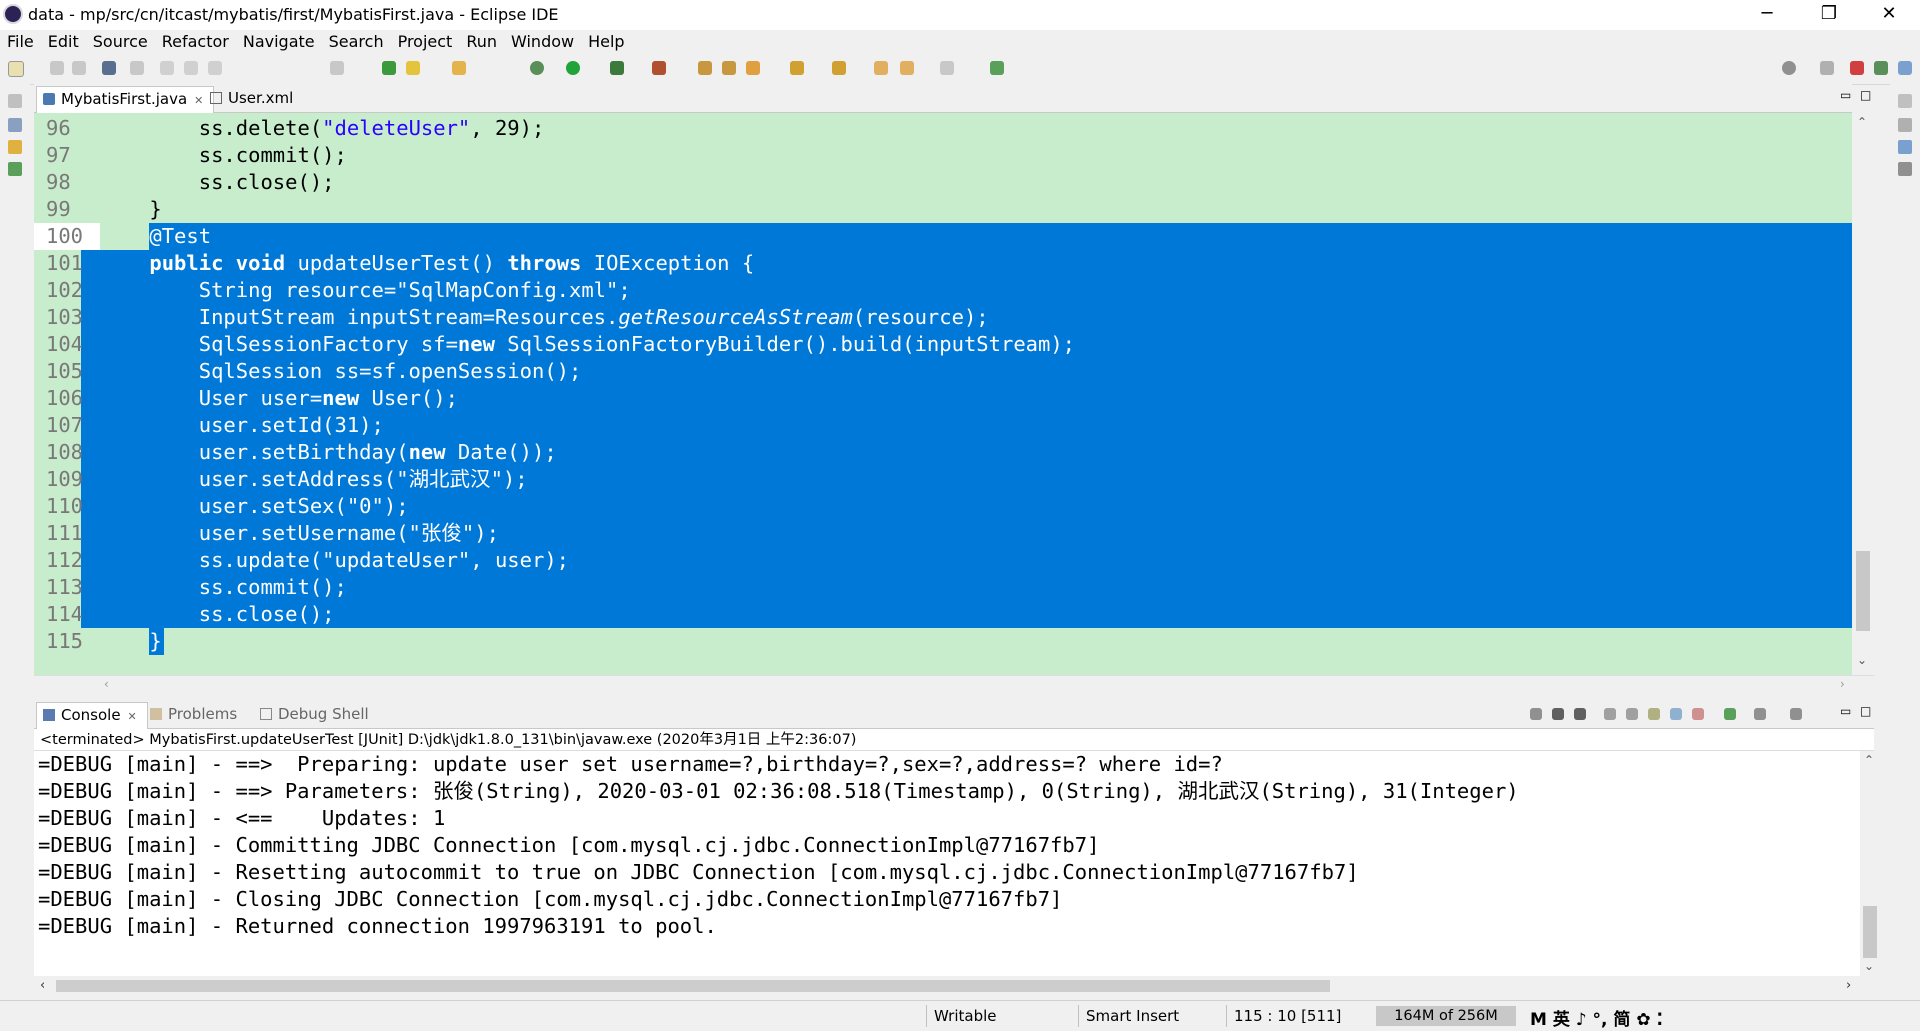  What do you see at coordinates (79, 68) in the screenshot?
I see `save-all-icon` at bounding box center [79, 68].